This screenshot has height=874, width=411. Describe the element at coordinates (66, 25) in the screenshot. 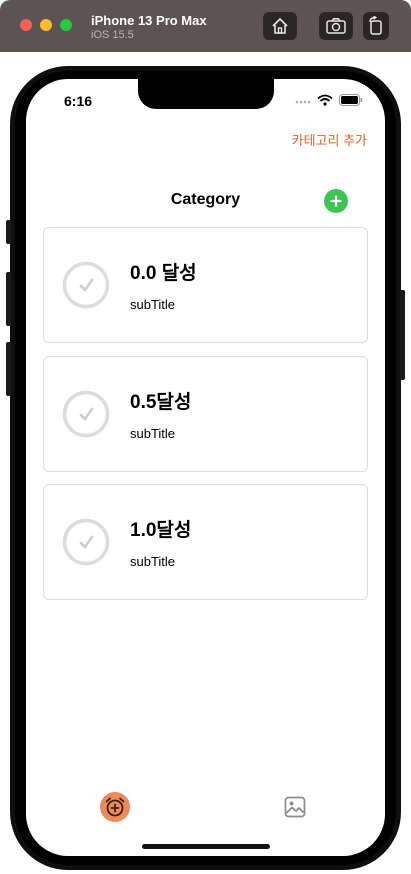

I see `zoom-window-button` at that location.